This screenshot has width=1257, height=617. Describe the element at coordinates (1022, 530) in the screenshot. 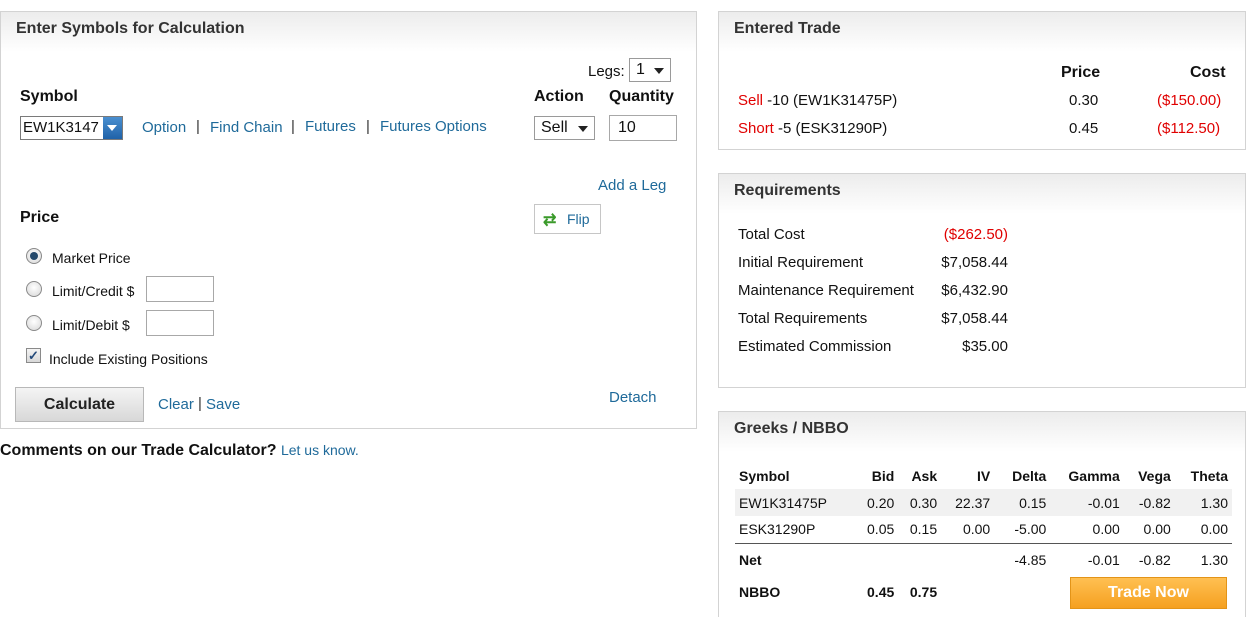

I see `cell: -5.00` at that location.